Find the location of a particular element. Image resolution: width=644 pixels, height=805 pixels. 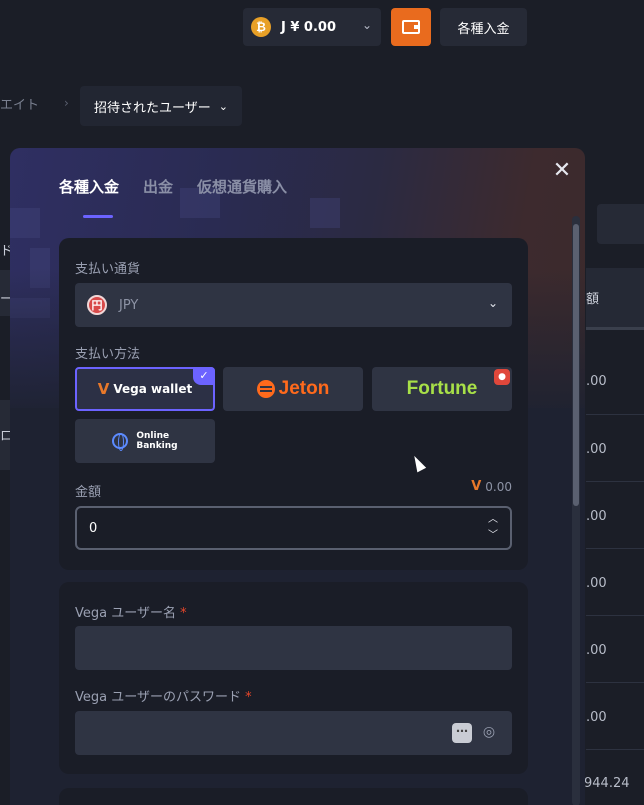

modal-tabs: 各種入金 出金 仮想通貨購入 is located at coordinates (173, 197).